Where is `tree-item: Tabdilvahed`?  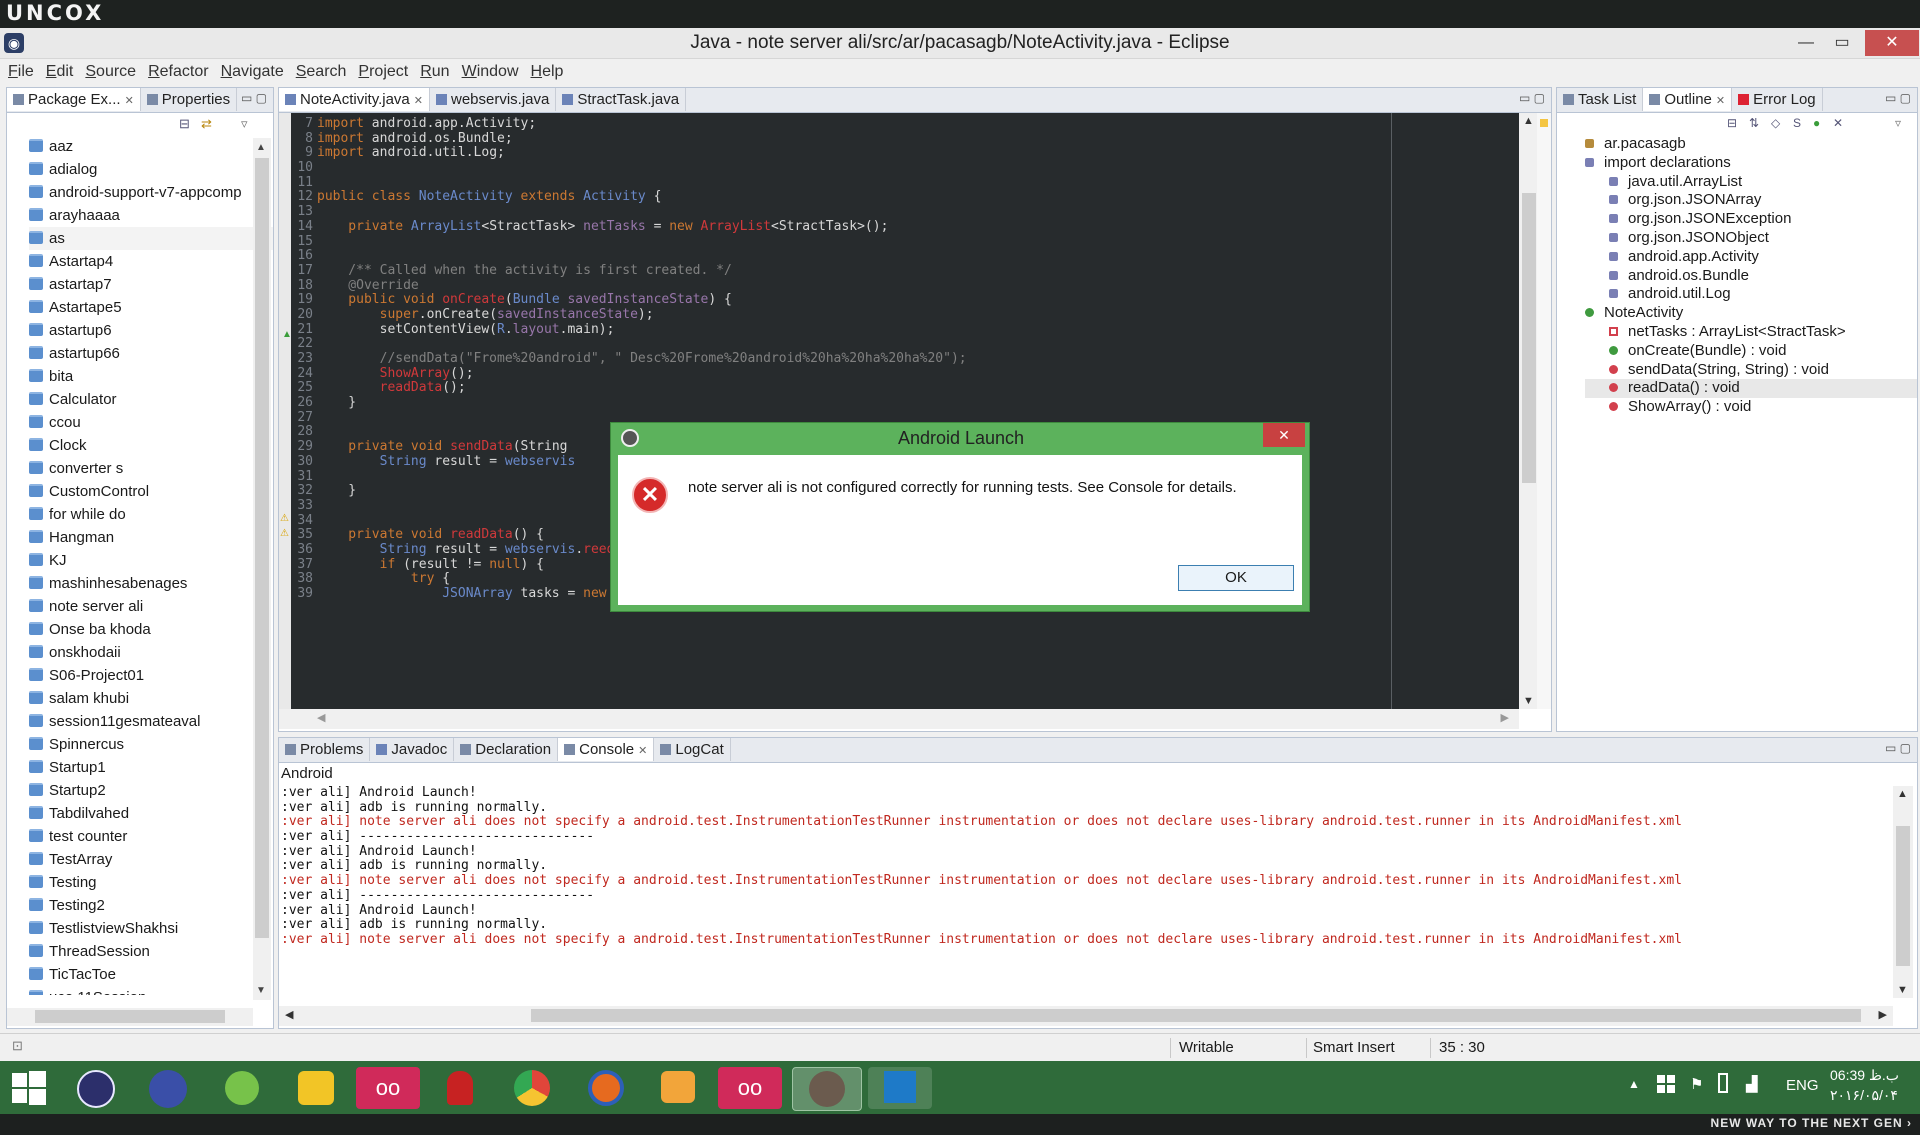
tree-item: Tabdilvahed is located at coordinates (151, 813).